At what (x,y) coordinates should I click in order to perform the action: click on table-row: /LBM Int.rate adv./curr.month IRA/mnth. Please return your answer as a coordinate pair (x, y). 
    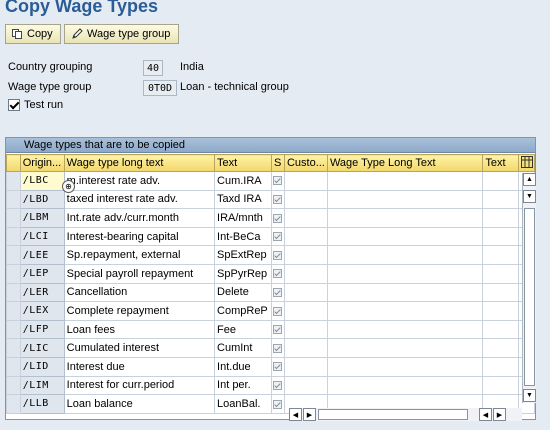
    Looking at the image, I should click on (270, 218).